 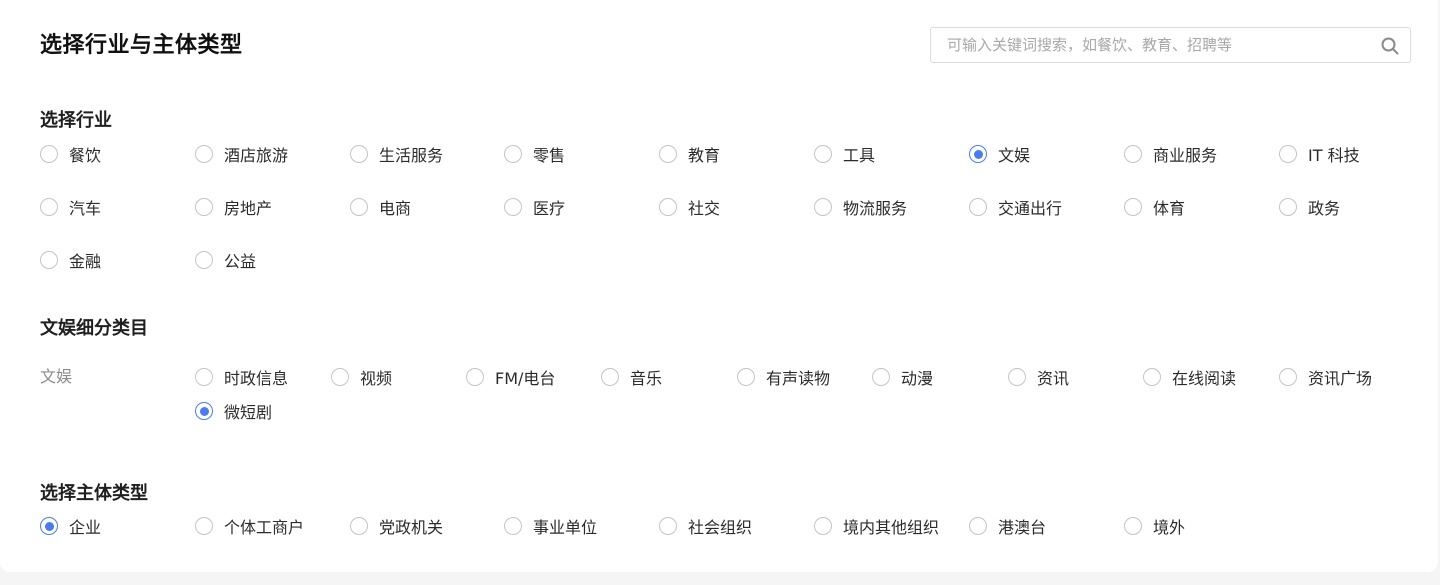 I want to click on industry-option: 金融, so click(x=70, y=260).